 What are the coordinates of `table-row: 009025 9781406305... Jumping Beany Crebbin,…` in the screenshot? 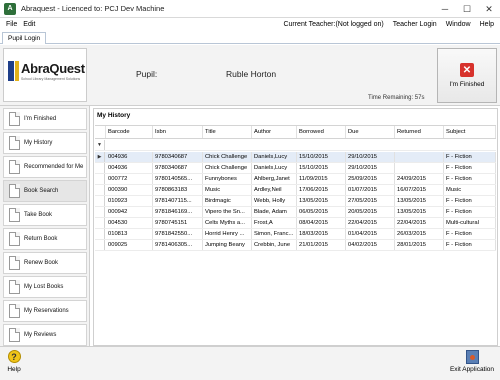 It's located at (295, 245).